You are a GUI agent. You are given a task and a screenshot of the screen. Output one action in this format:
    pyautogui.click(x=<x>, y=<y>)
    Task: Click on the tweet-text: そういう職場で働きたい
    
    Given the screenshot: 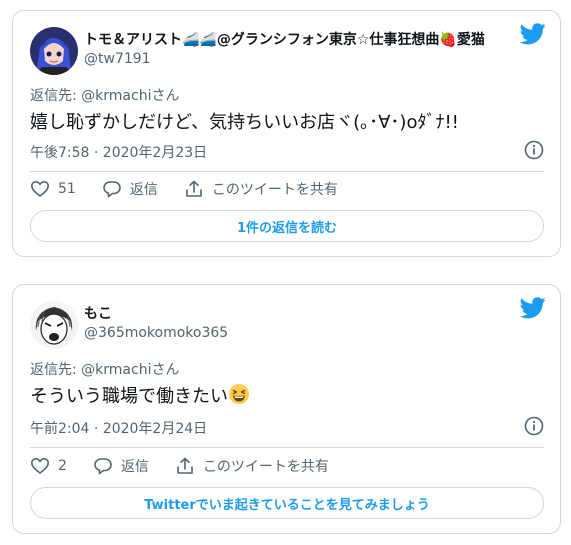 What is the action you would take?
    pyautogui.click(x=129, y=396)
    